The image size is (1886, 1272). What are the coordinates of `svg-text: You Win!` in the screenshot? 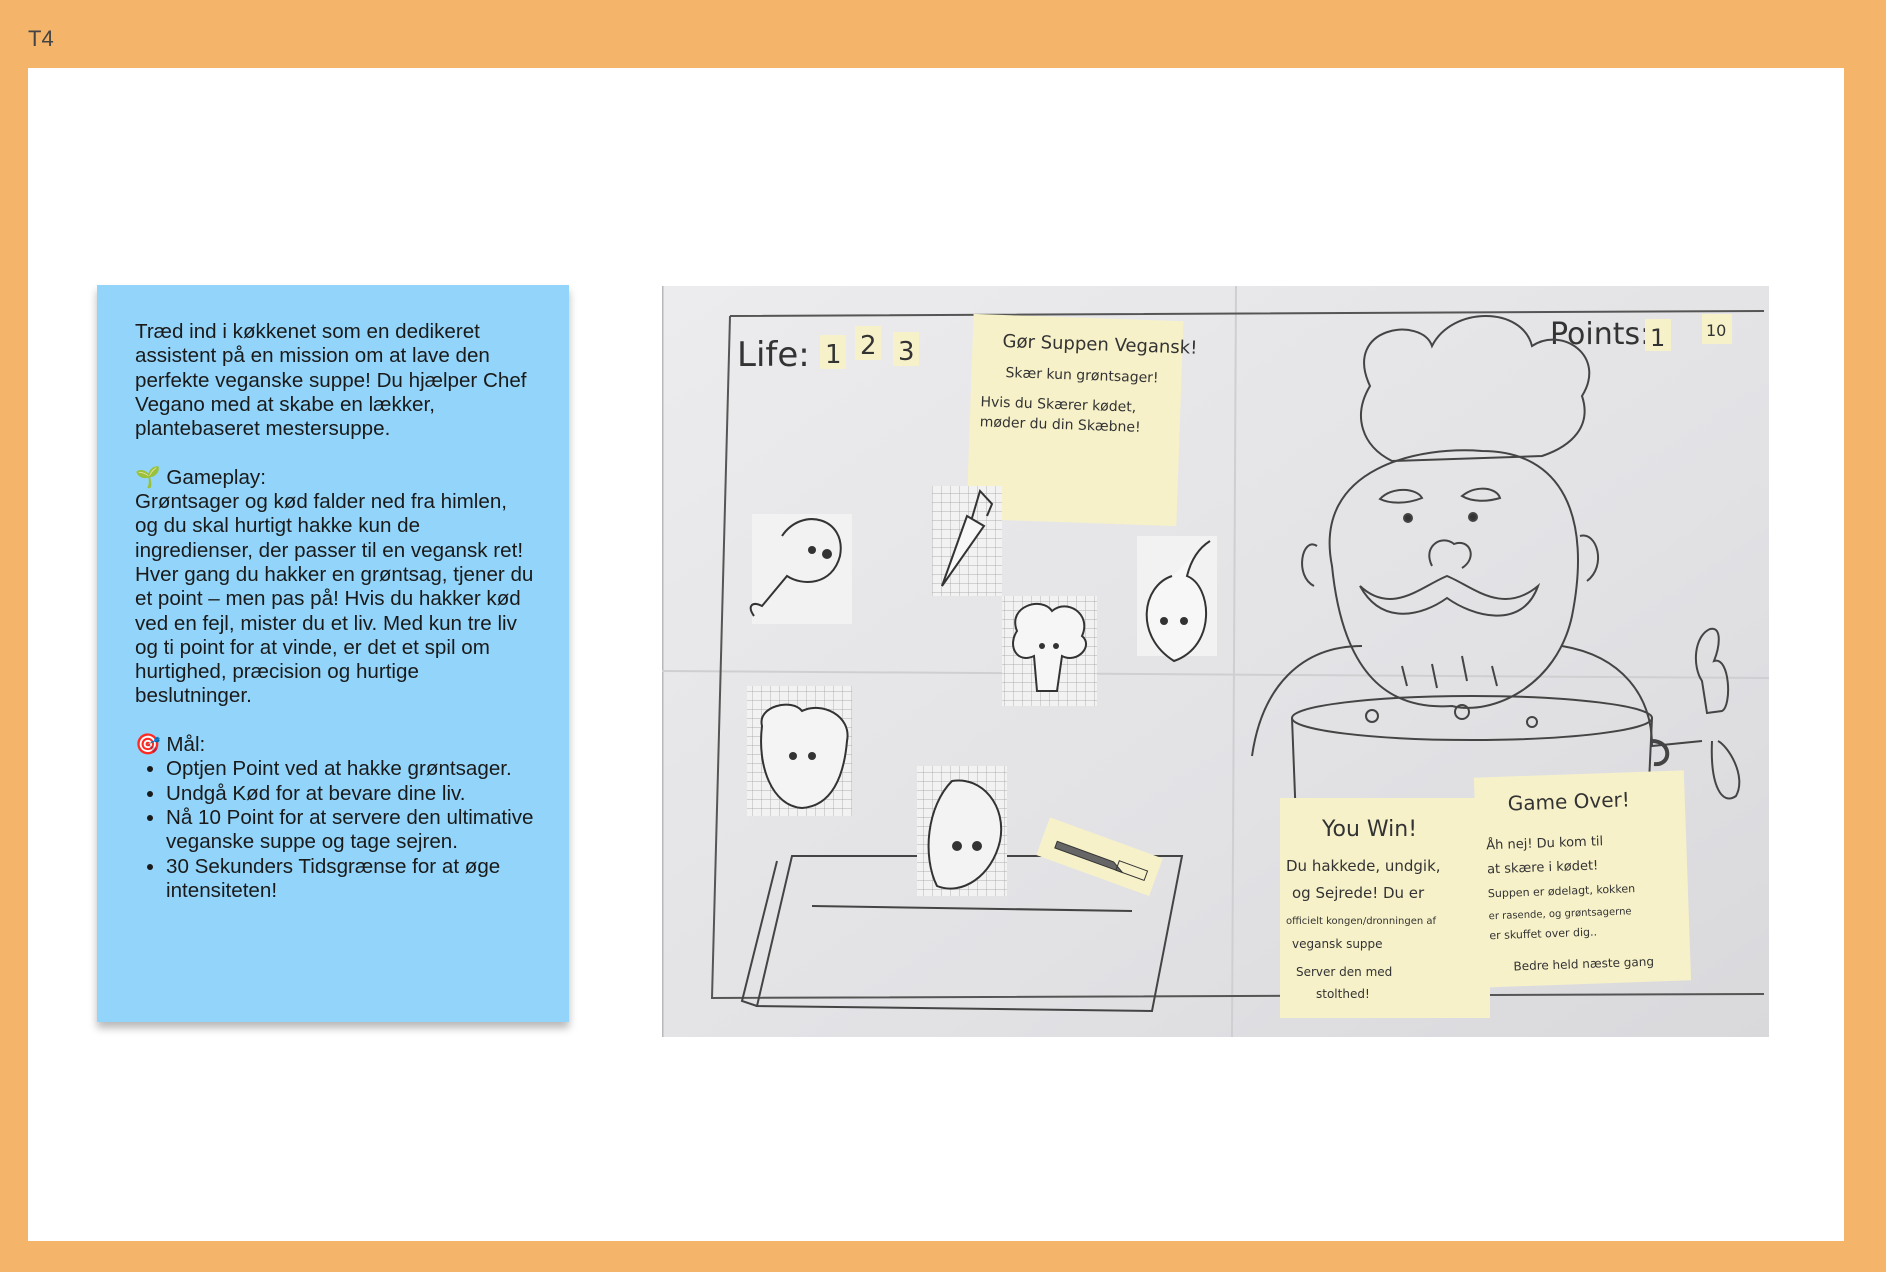 It's located at (1369, 829).